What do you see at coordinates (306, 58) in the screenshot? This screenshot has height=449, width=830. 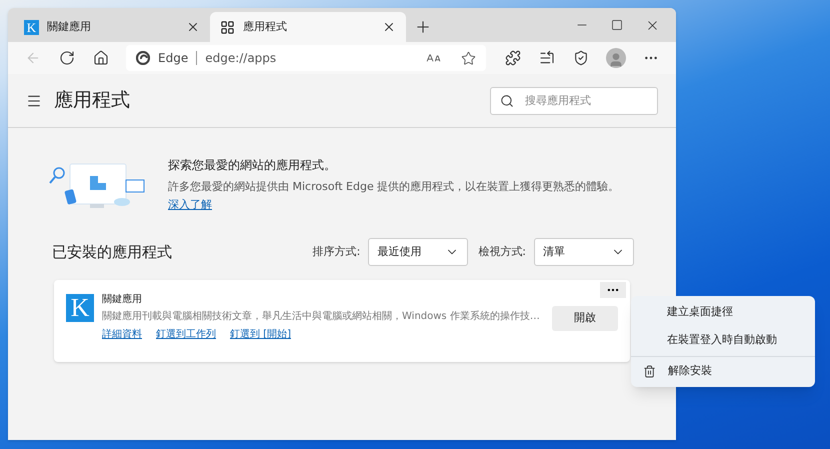 I see `address-bar: Edge edge://apps` at bounding box center [306, 58].